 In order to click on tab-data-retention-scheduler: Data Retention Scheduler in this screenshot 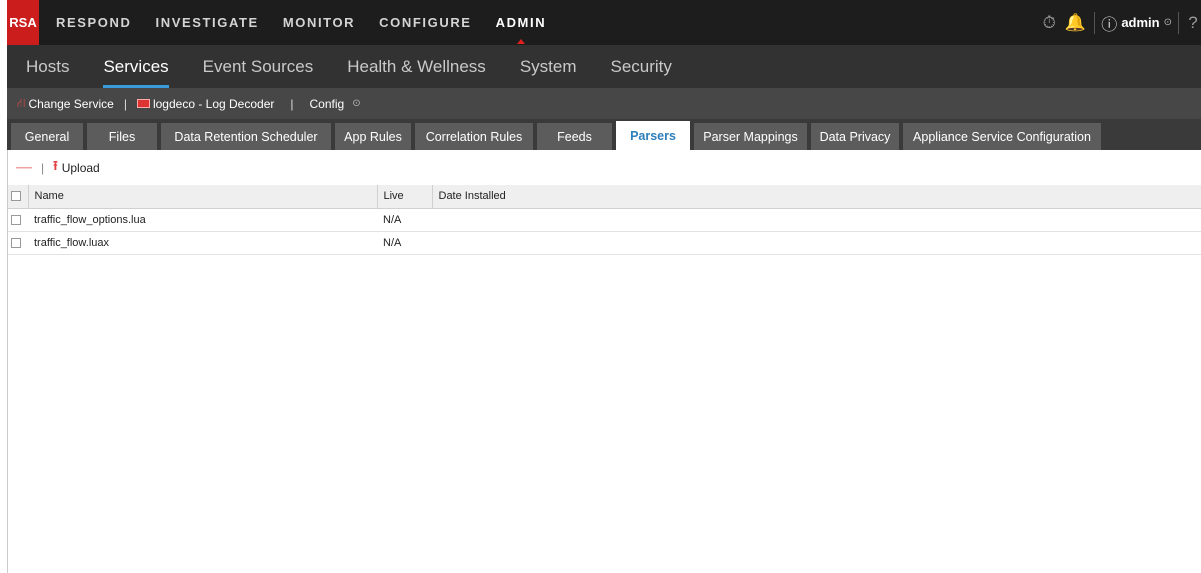, I will do `click(246, 136)`.